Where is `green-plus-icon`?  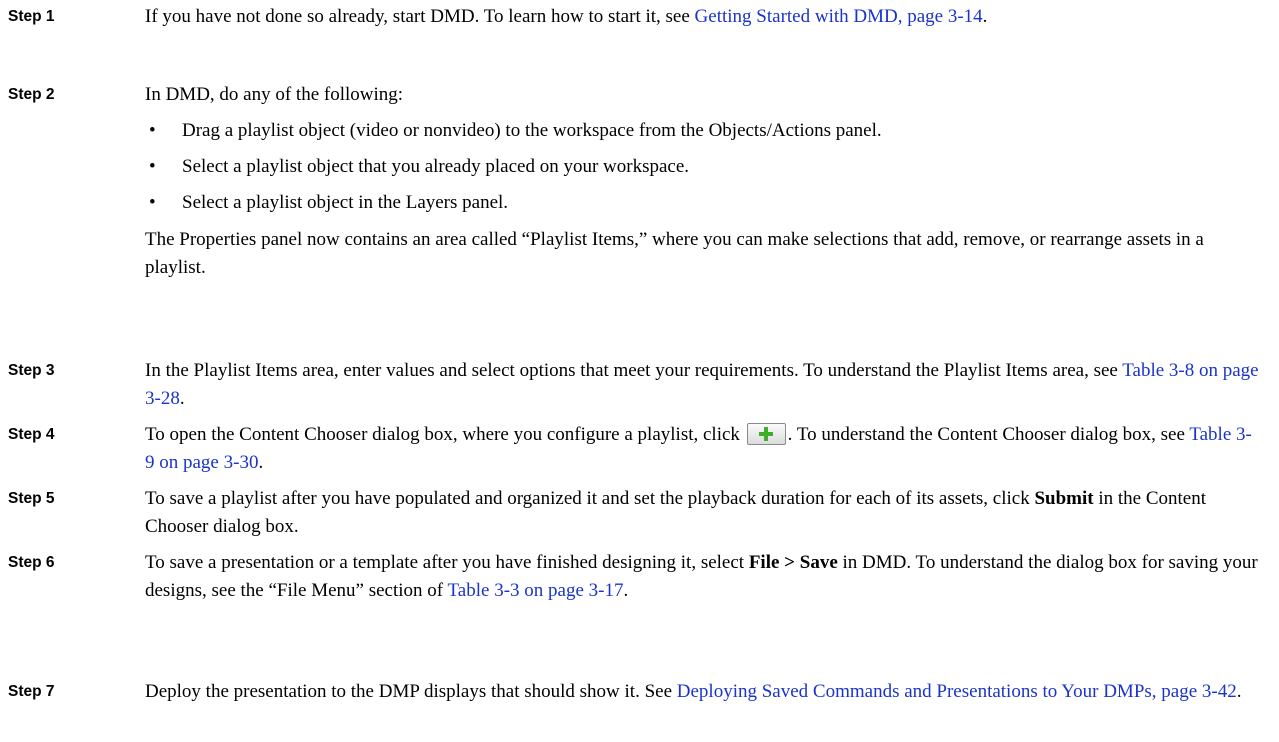 green-plus-icon is located at coordinates (766, 433).